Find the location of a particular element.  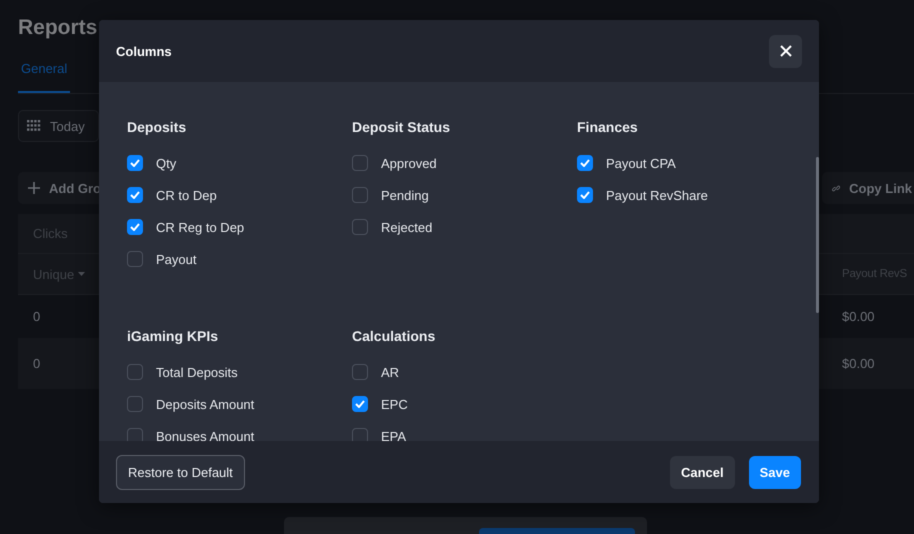

checkbox-label: Payout RevShare is located at coordinates (657, 195).